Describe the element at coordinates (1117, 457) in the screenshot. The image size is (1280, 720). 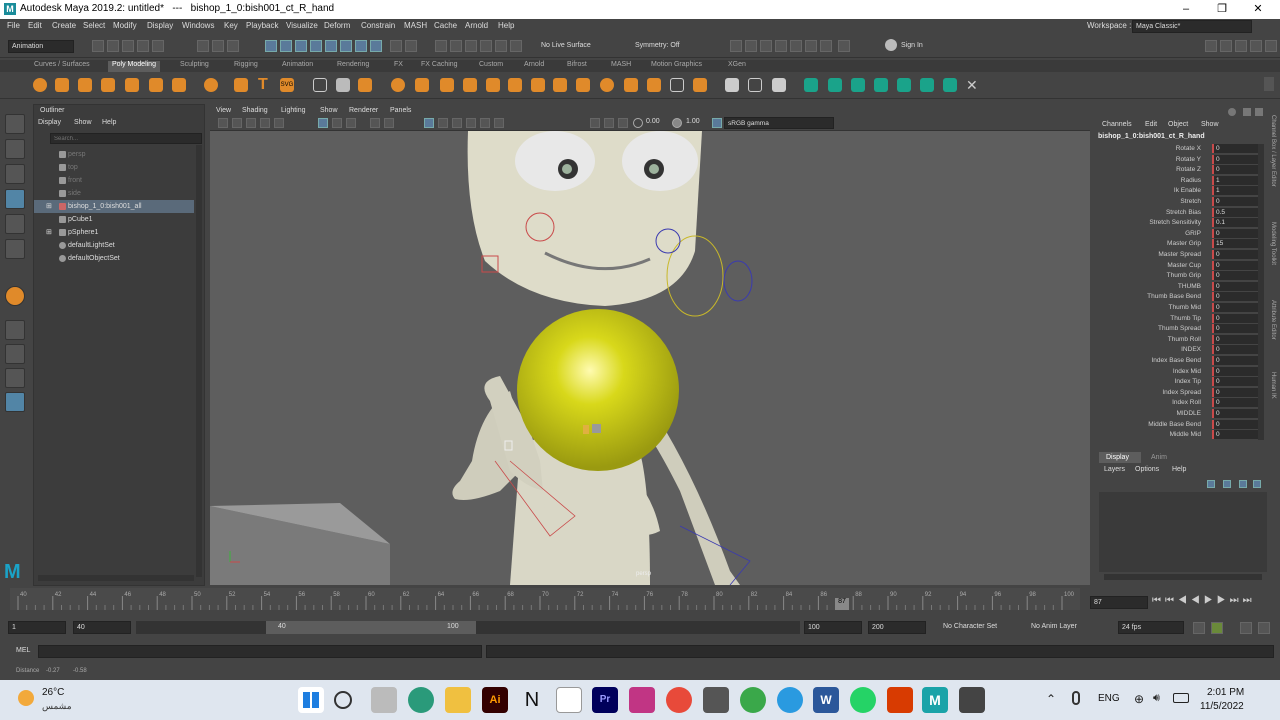
I see `layer-tab-display: Display` at that location.